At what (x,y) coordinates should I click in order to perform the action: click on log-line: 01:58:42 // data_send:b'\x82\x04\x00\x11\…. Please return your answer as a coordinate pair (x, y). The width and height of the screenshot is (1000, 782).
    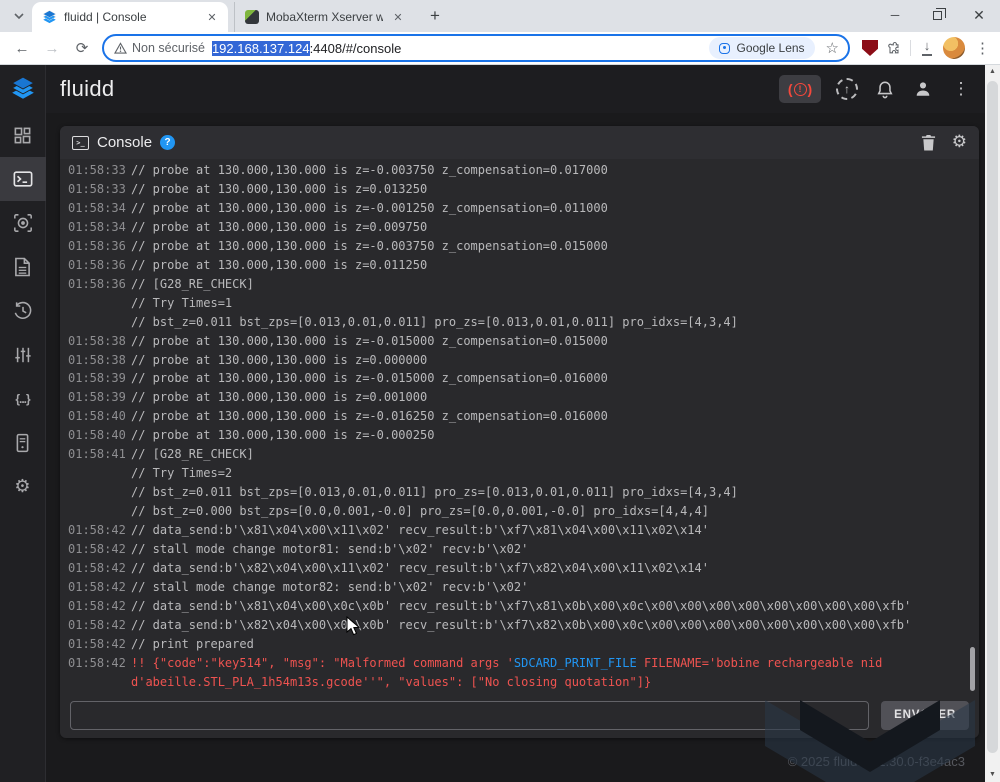
    Looking at the image, I should click on (521, 568).